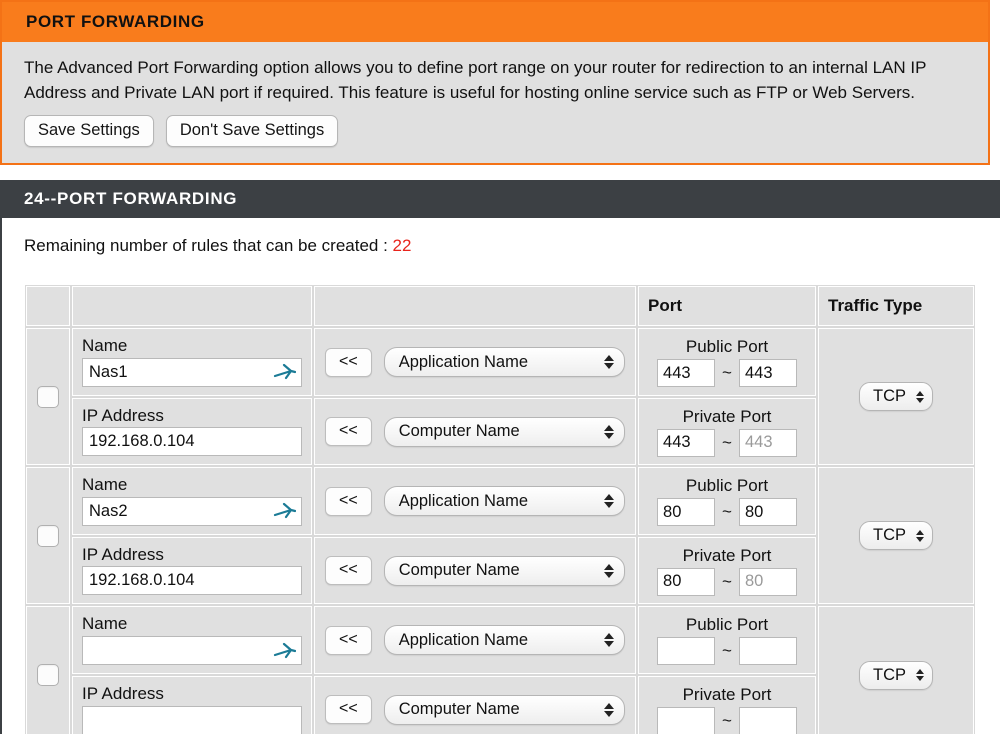 This screenshot has width=1000, height=734. I want to click on rule-2-name-cell: Name, so click(192, 501).